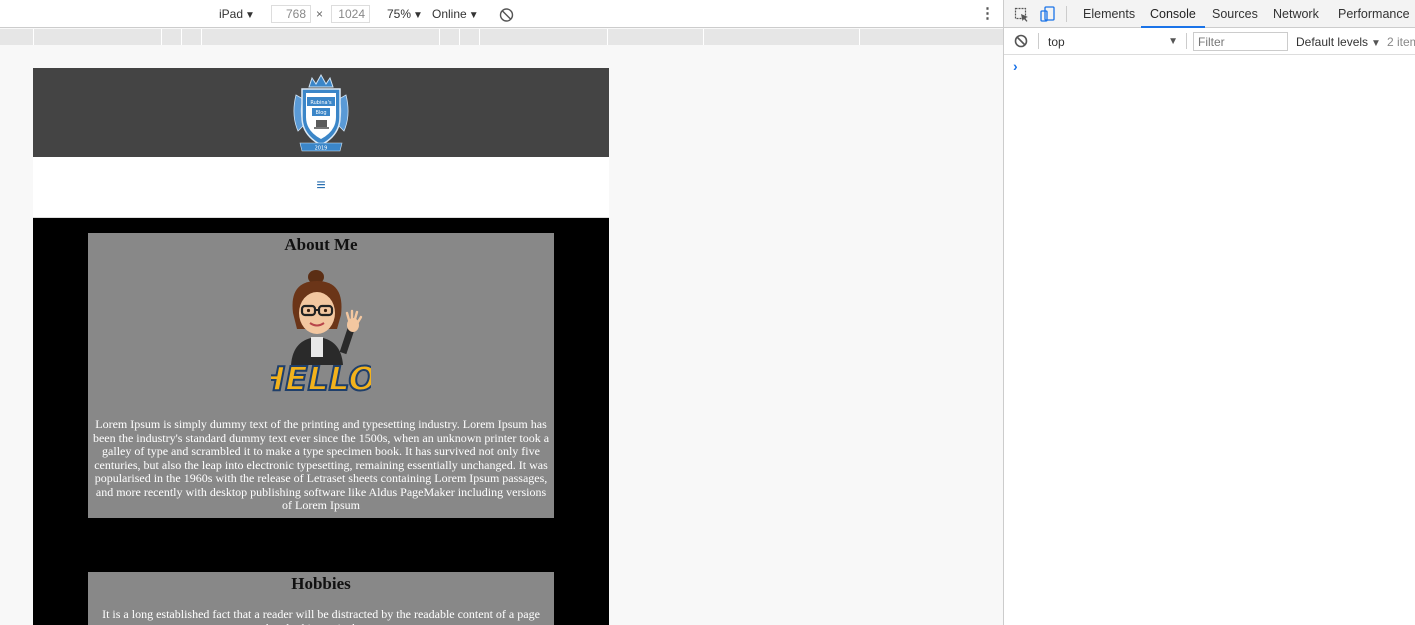 The width and height of the screenshot is (1415, 625). What do you see at coordinates (1048, 14) in the screenshot?
I see `device-toggle-icon` at bounding box center [1048, 14].